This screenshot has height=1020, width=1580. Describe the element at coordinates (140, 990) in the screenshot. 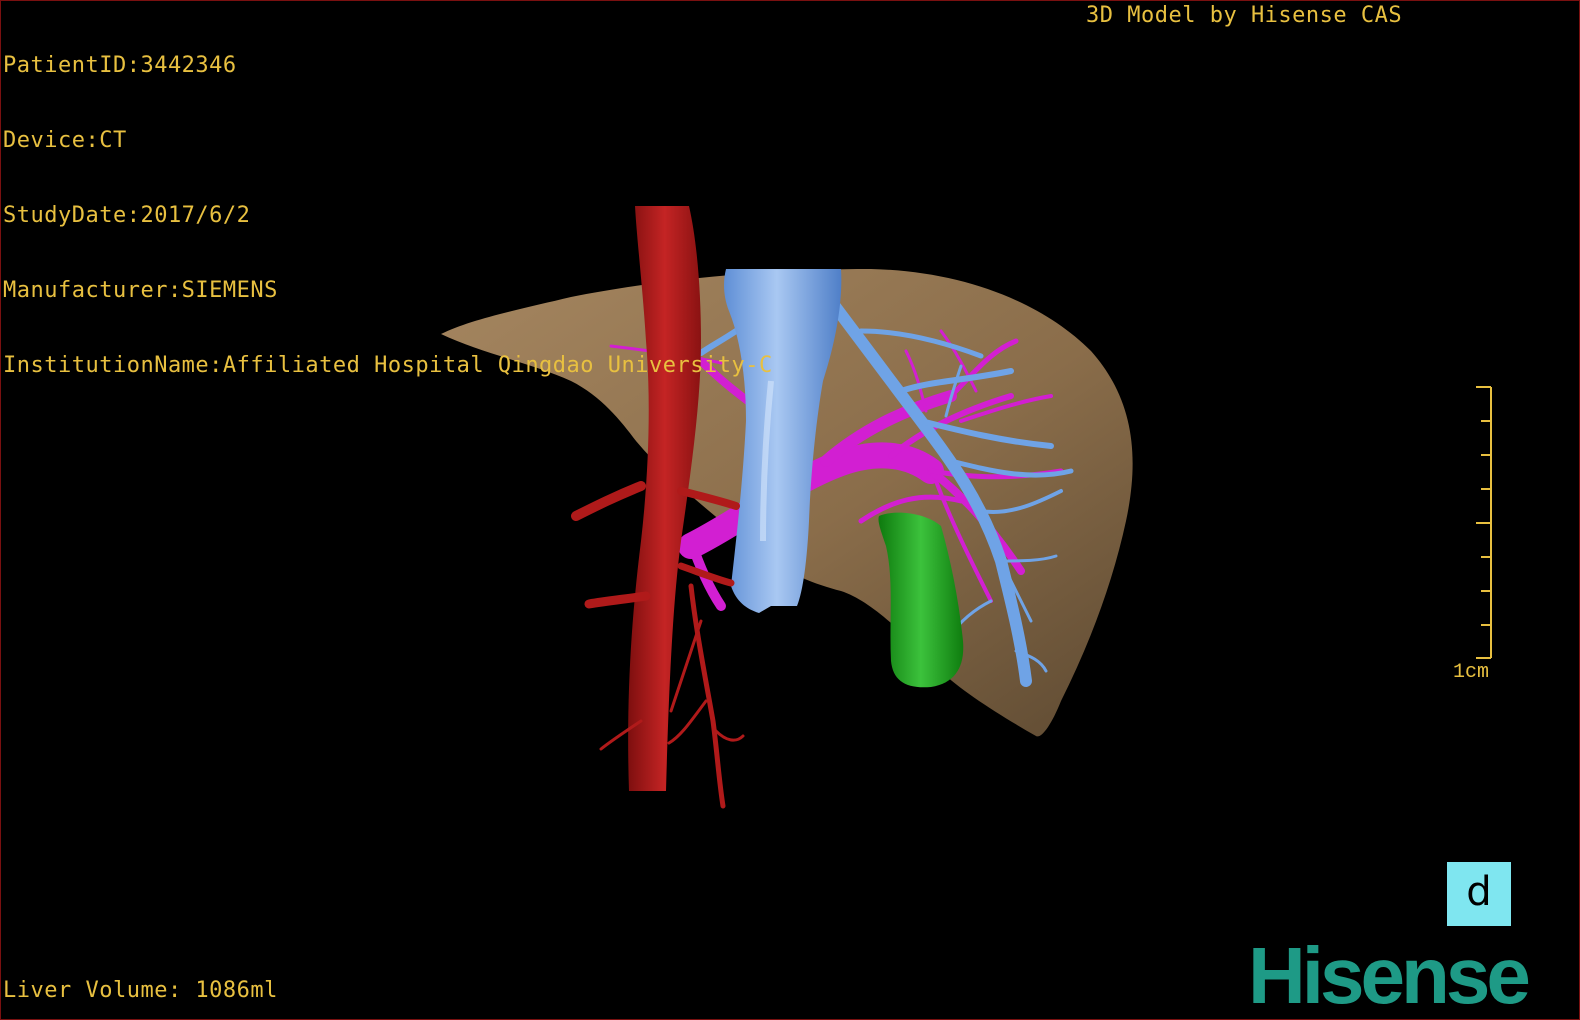

I see `liver-volume: Liver Volume: 1086ml` at that location.